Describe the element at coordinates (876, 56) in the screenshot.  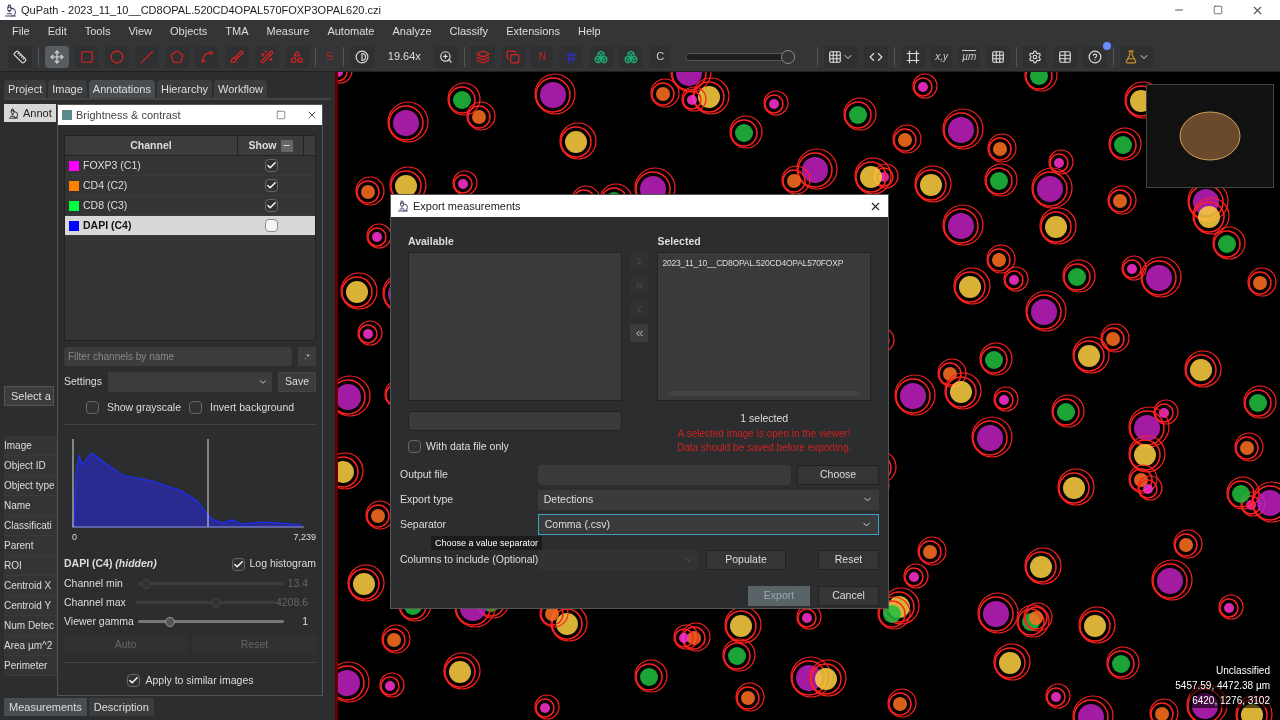
I see `script-editor-button` at that location.